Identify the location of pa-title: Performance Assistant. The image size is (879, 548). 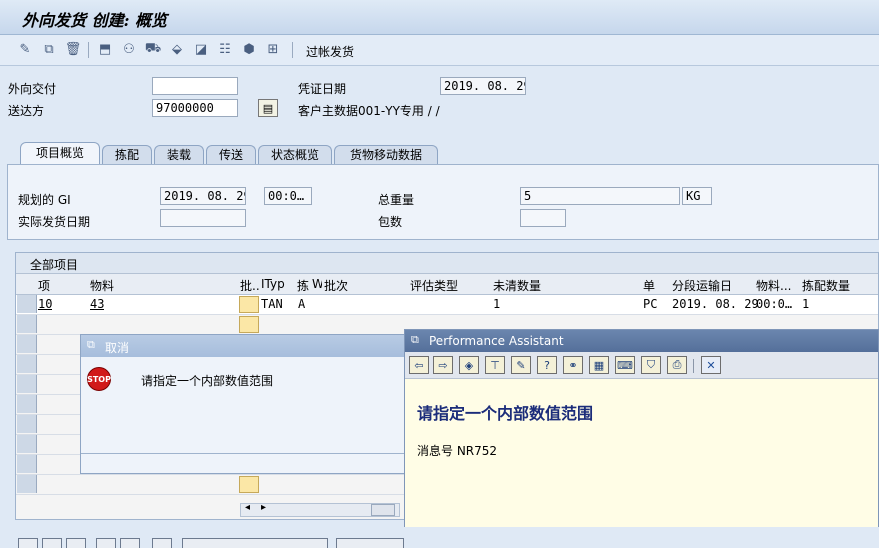
(496, 341).